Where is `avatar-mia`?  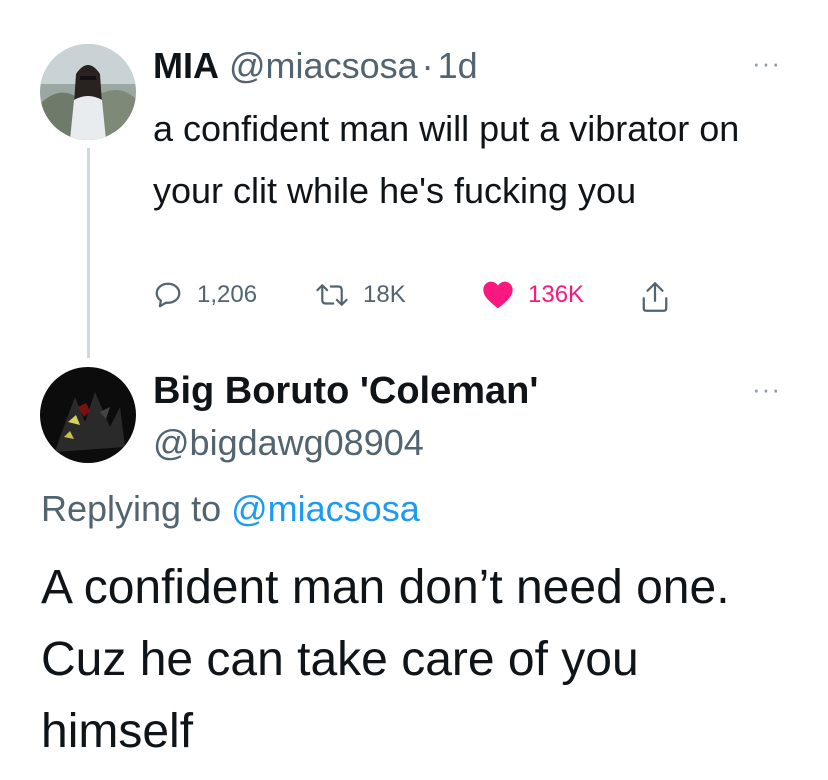
avatar-mia is located at coordinates (88, 92).